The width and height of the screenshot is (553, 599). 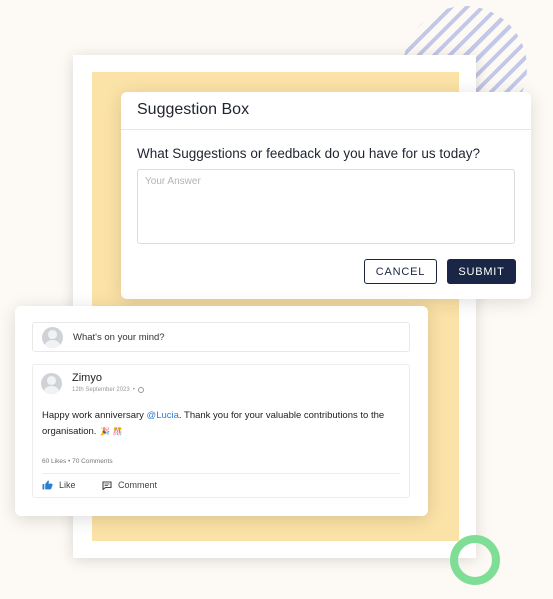 I want to click on post-emojis: 🎉 🎊, so click(x=111, y=431).